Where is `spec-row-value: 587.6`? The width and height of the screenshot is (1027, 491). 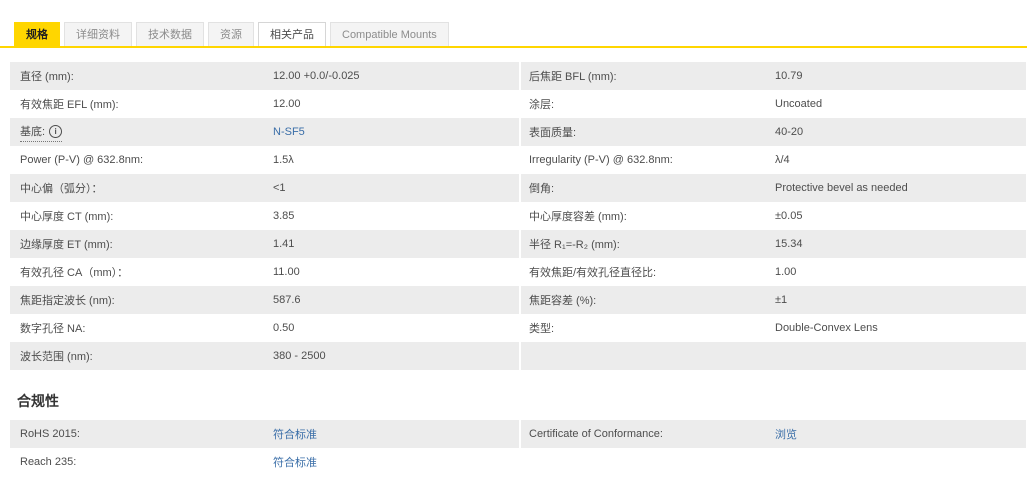
spec-row-value: 587.6 is located at coordinates (287, 300).